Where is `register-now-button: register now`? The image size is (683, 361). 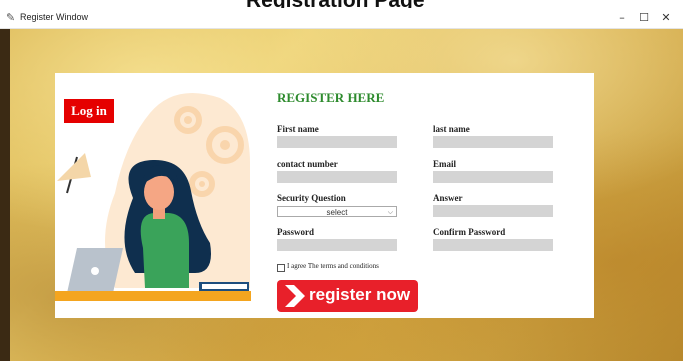
register-now-button: register now is located at coordinates (347, 296).